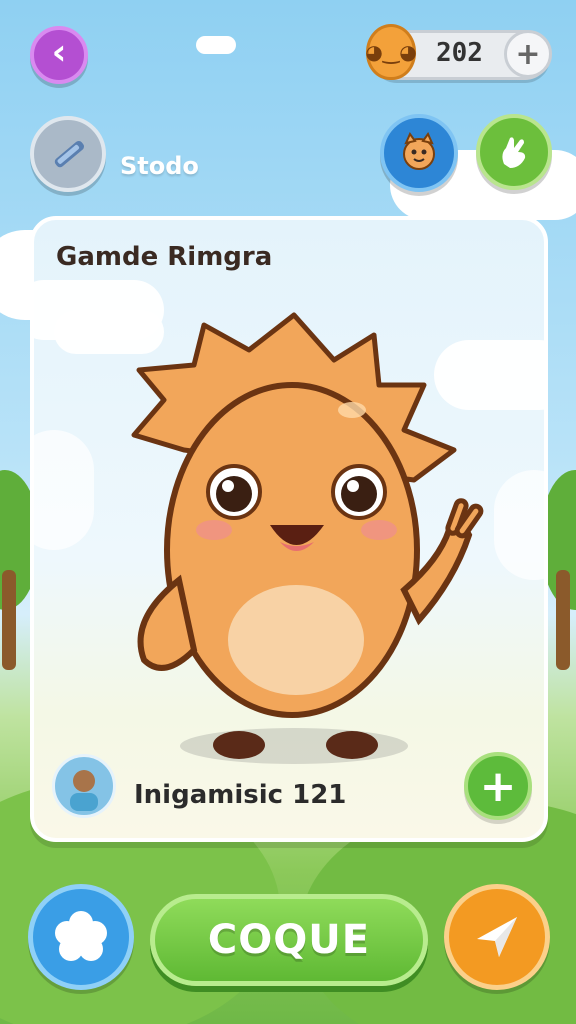 The height and width of the screenshot is (1024, 576). What do you see at coordinates (159, 166) in the screenshot?
I see `tool-label: Stodo` at bounding box center [159, 166].